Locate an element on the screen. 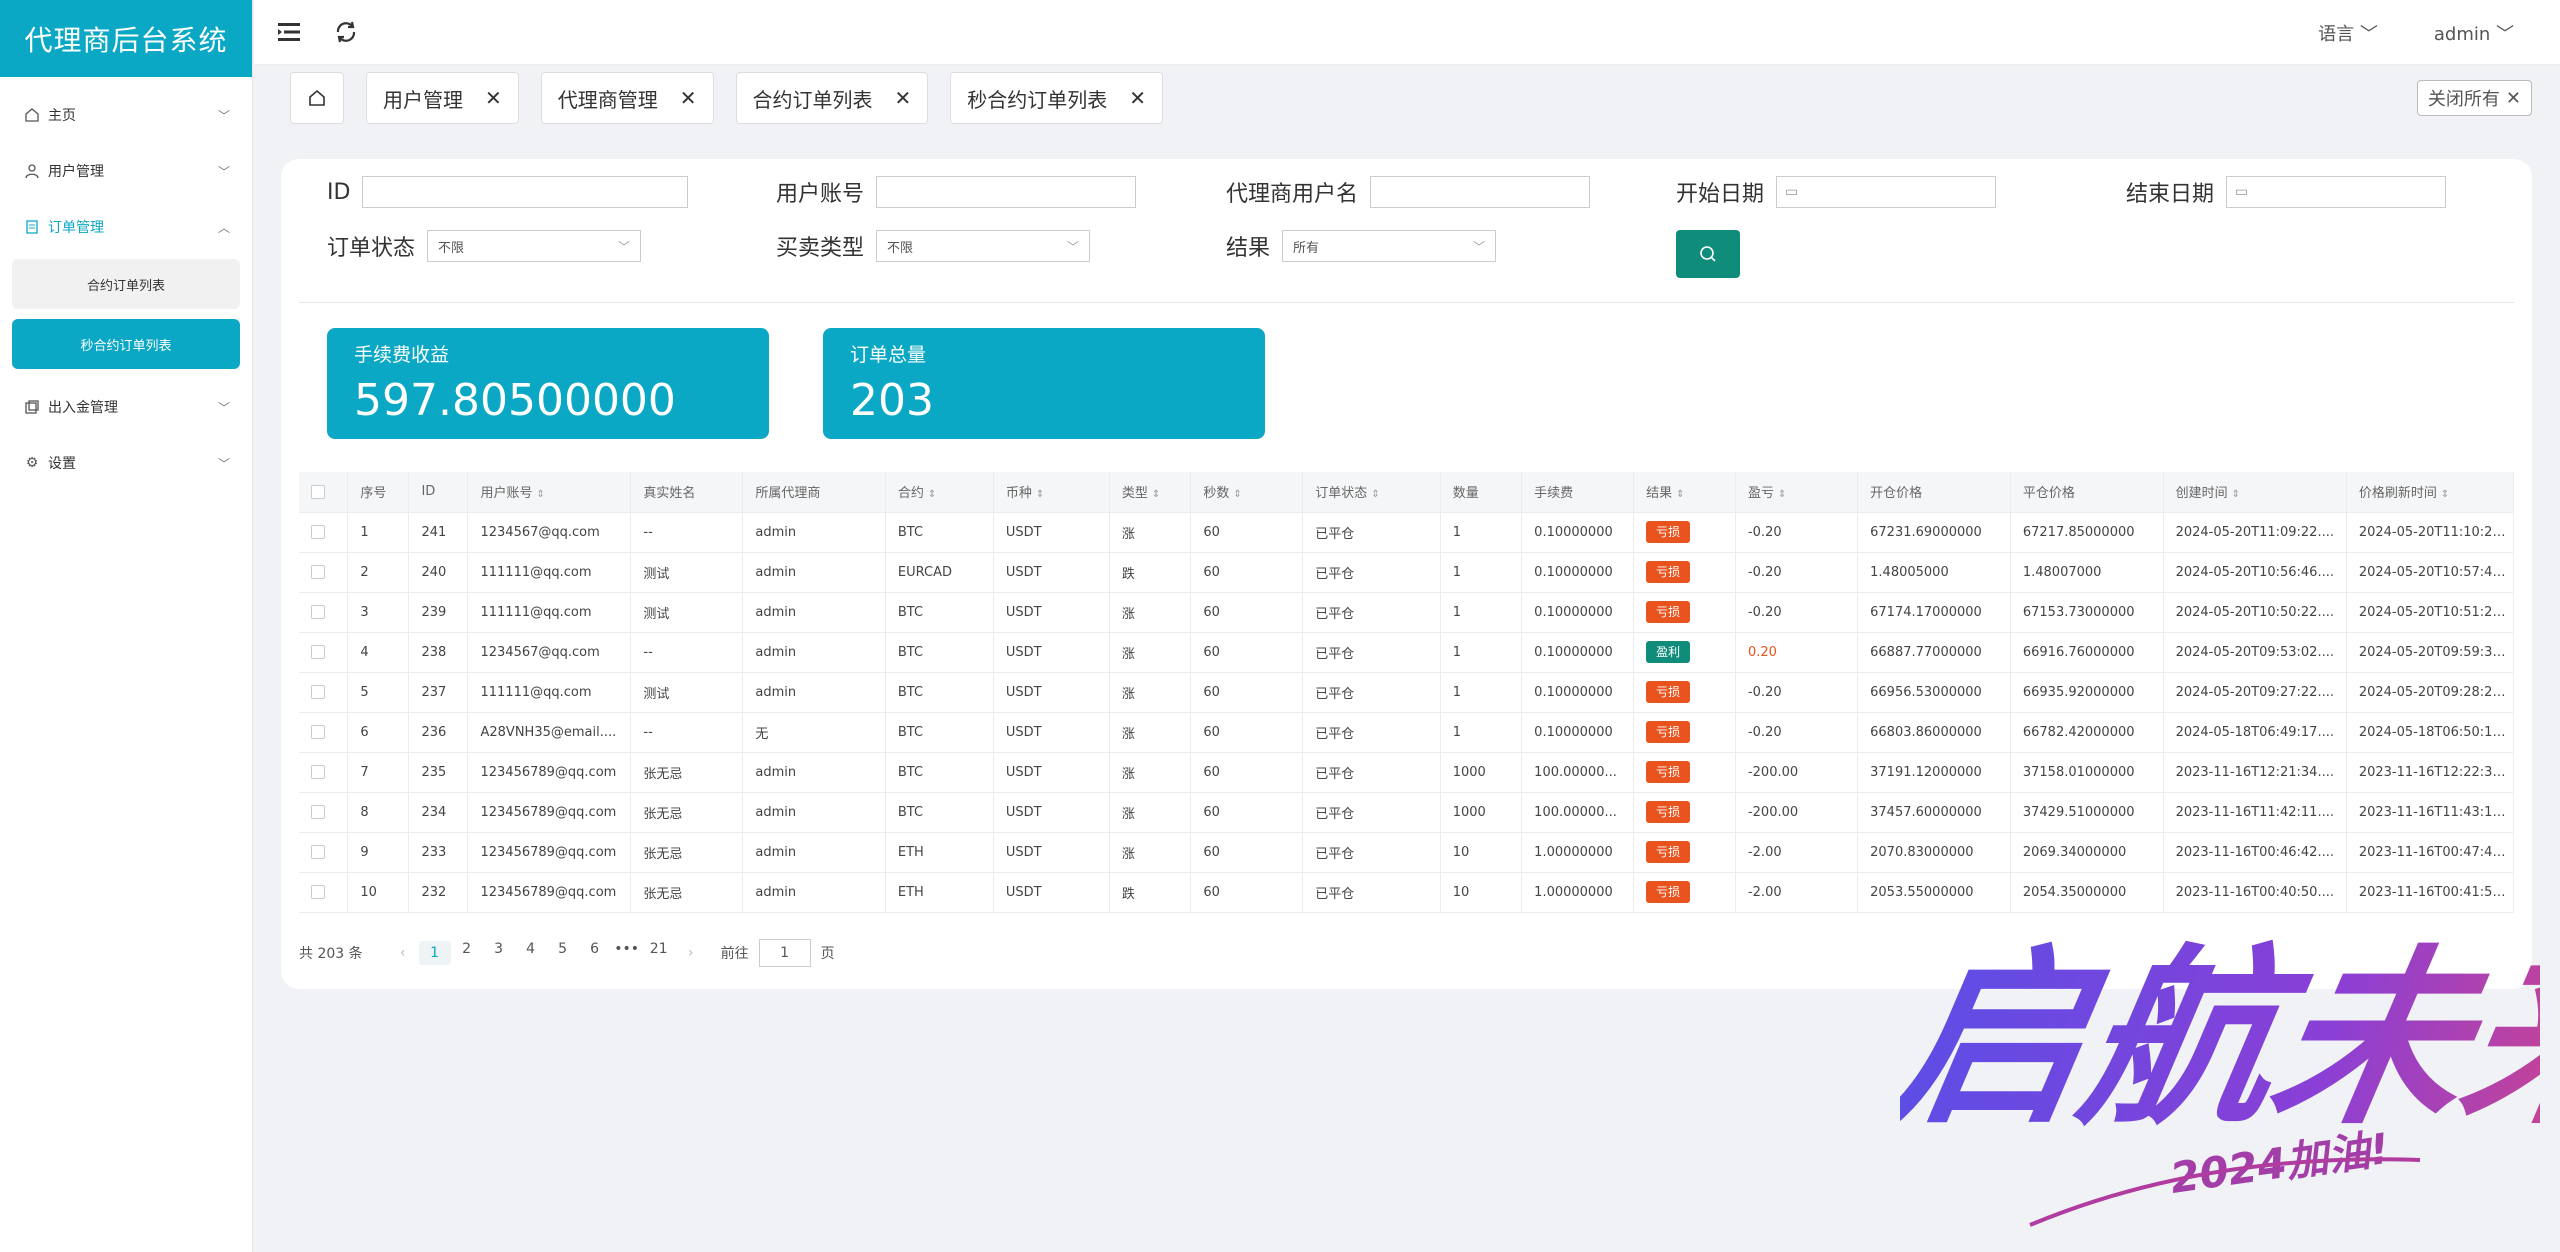  column-header: 用户账号 ⇕ is located at coordinates (549, 492).